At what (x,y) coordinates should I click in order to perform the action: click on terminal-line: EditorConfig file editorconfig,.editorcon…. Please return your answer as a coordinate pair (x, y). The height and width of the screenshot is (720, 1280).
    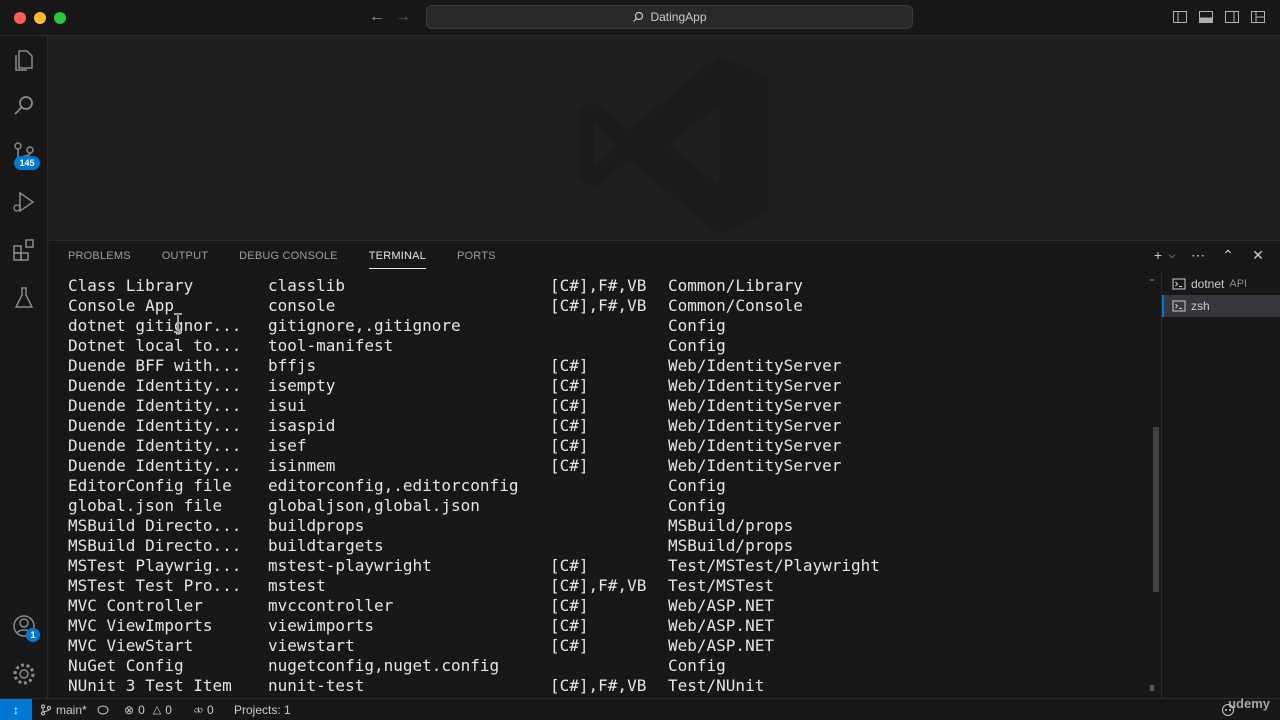
    Looking at the image, I should click on (608, 486).